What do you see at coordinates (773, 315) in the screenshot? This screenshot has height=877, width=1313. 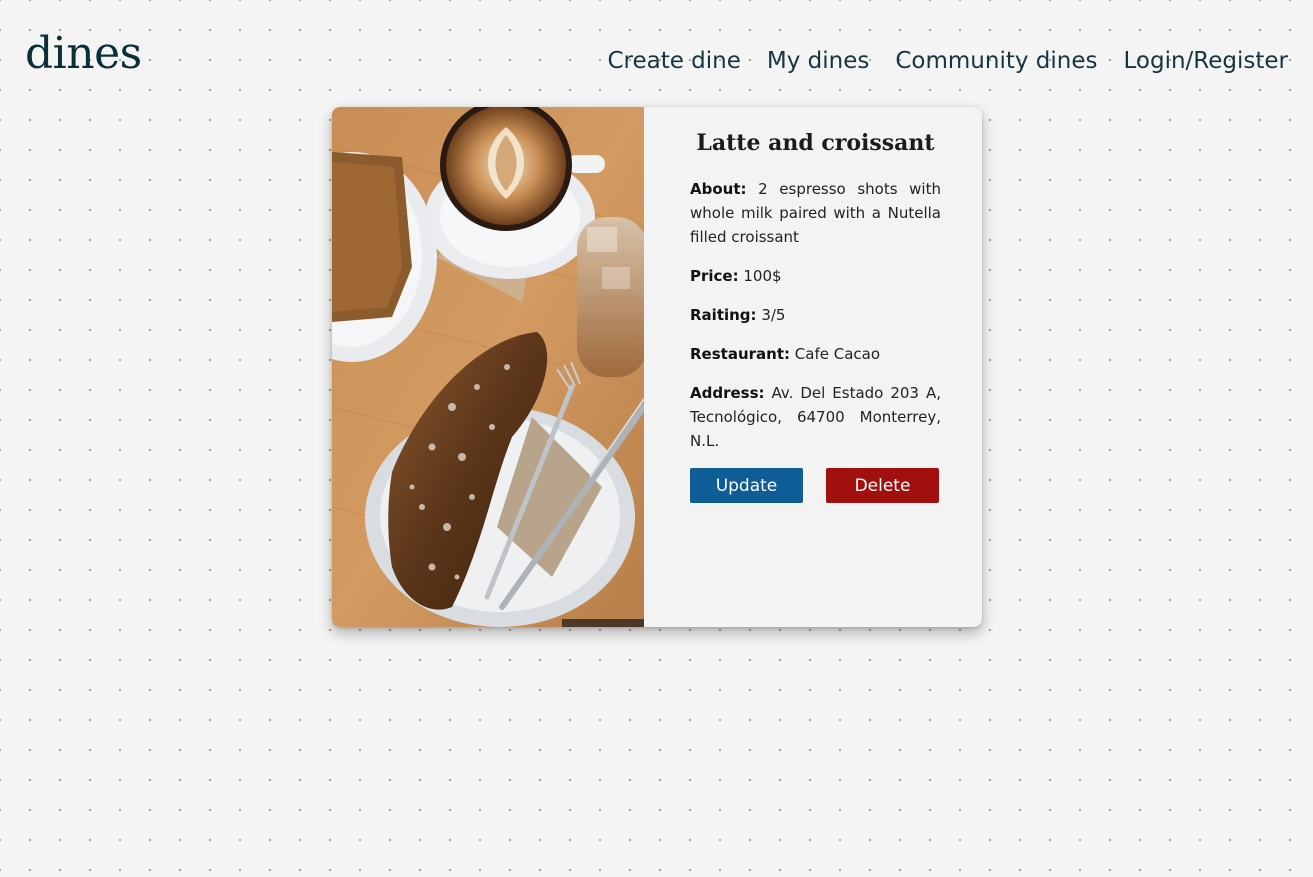 I see `rating-value: 3/5` at bounding box center [773, 315].